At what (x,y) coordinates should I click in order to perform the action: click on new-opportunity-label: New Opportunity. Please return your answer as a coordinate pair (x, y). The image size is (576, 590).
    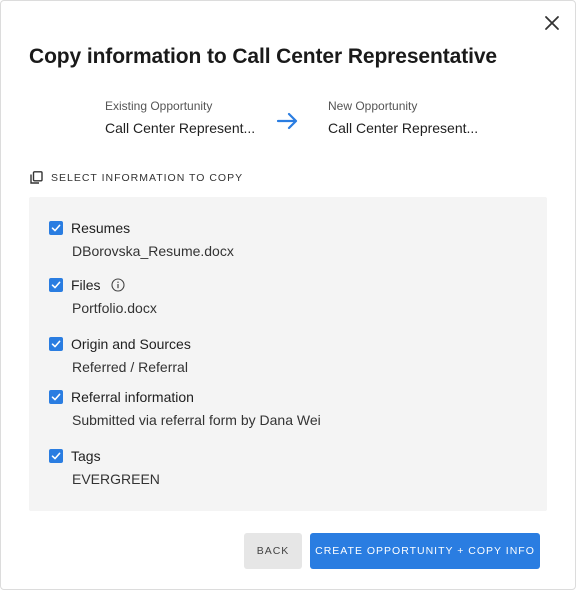
    Looking at the image, I should click on (373, 106).